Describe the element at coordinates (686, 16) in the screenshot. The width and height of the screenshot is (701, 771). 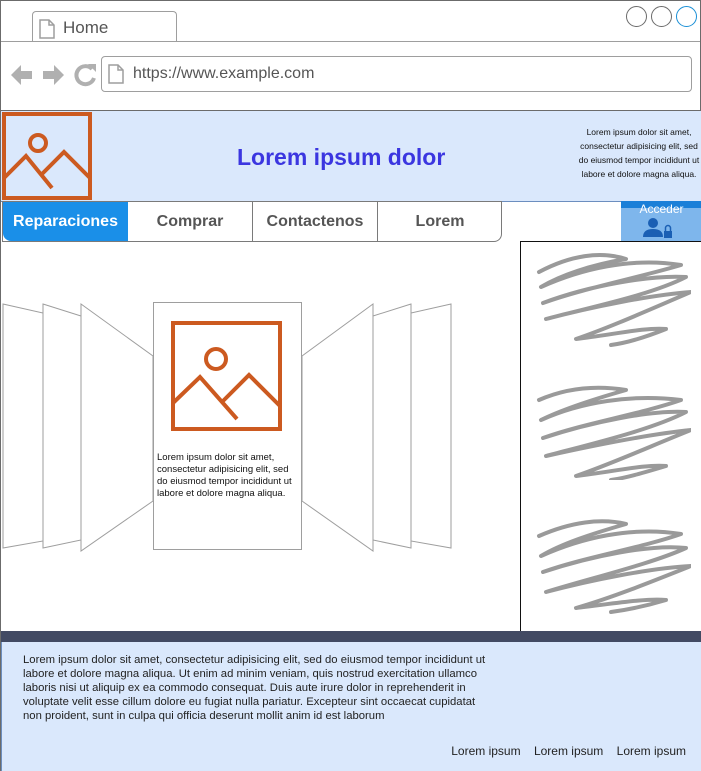
I see `window-close-button` at that location.